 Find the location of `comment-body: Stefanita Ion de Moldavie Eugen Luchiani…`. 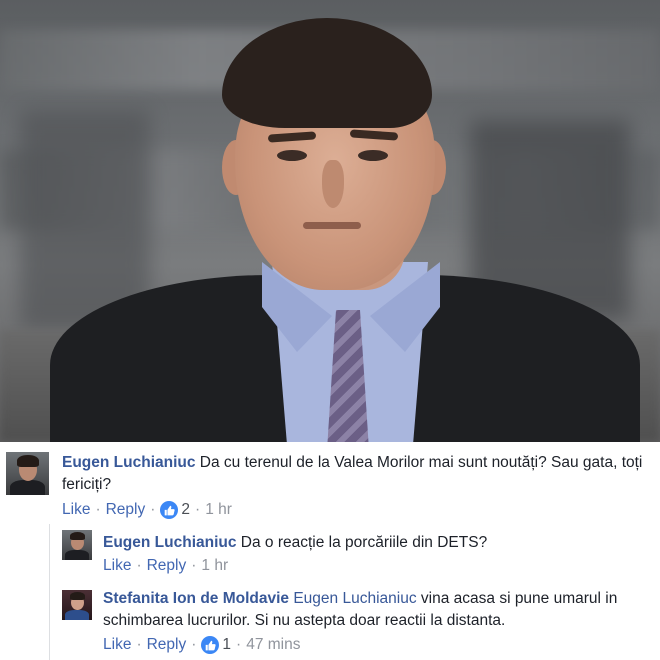

comment-body: Stefanita Ion de Moldavie Eugen Luchiani… is located at coordinates (373, 610).